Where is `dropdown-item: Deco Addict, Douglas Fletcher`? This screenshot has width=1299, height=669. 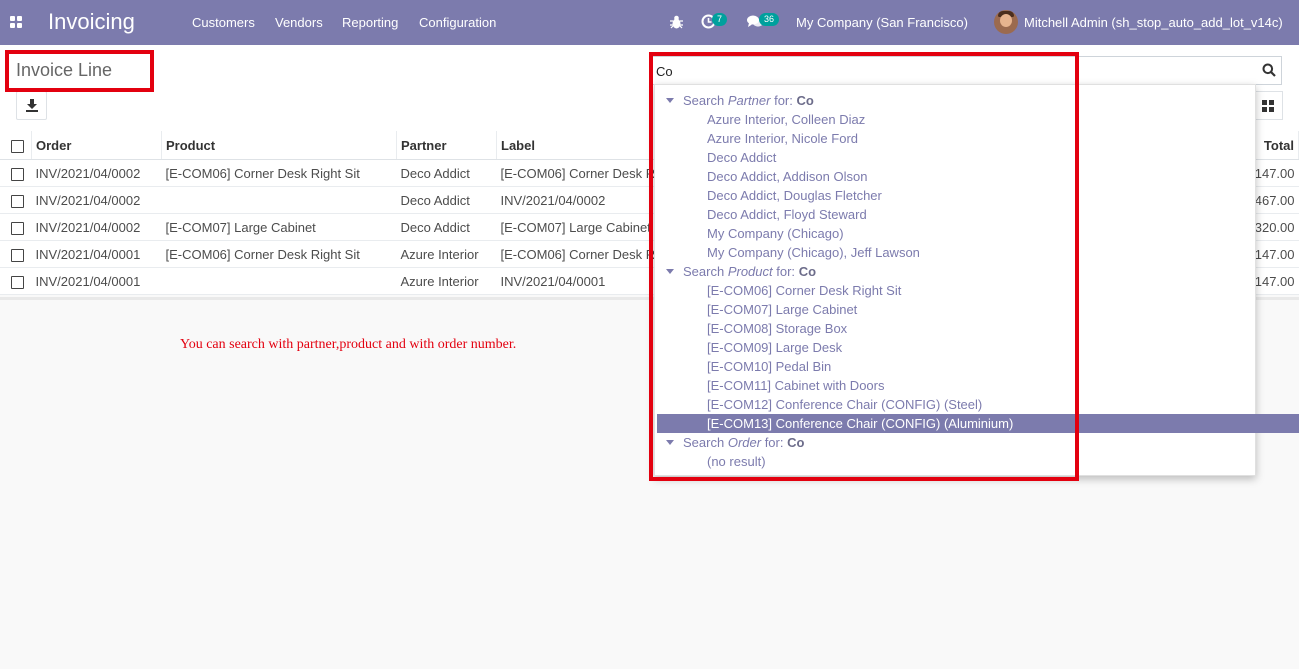 dropdown-item: Deco Addict, Douglas Fletcher is located at coordinates (978, 195).